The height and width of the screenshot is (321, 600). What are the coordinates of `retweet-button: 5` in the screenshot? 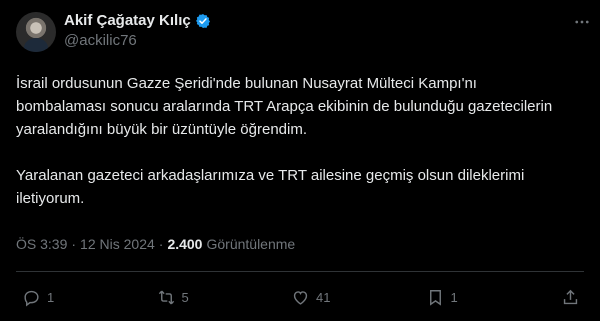 It's located at (177, 297).